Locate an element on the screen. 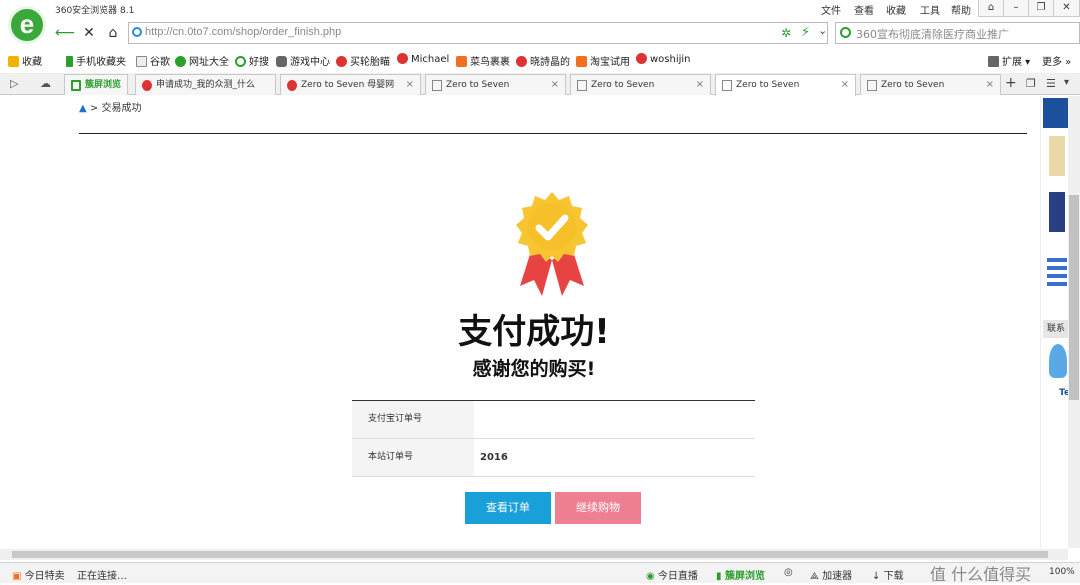  tab-list-icon: ☰ is located at coordinates (1051, 83).